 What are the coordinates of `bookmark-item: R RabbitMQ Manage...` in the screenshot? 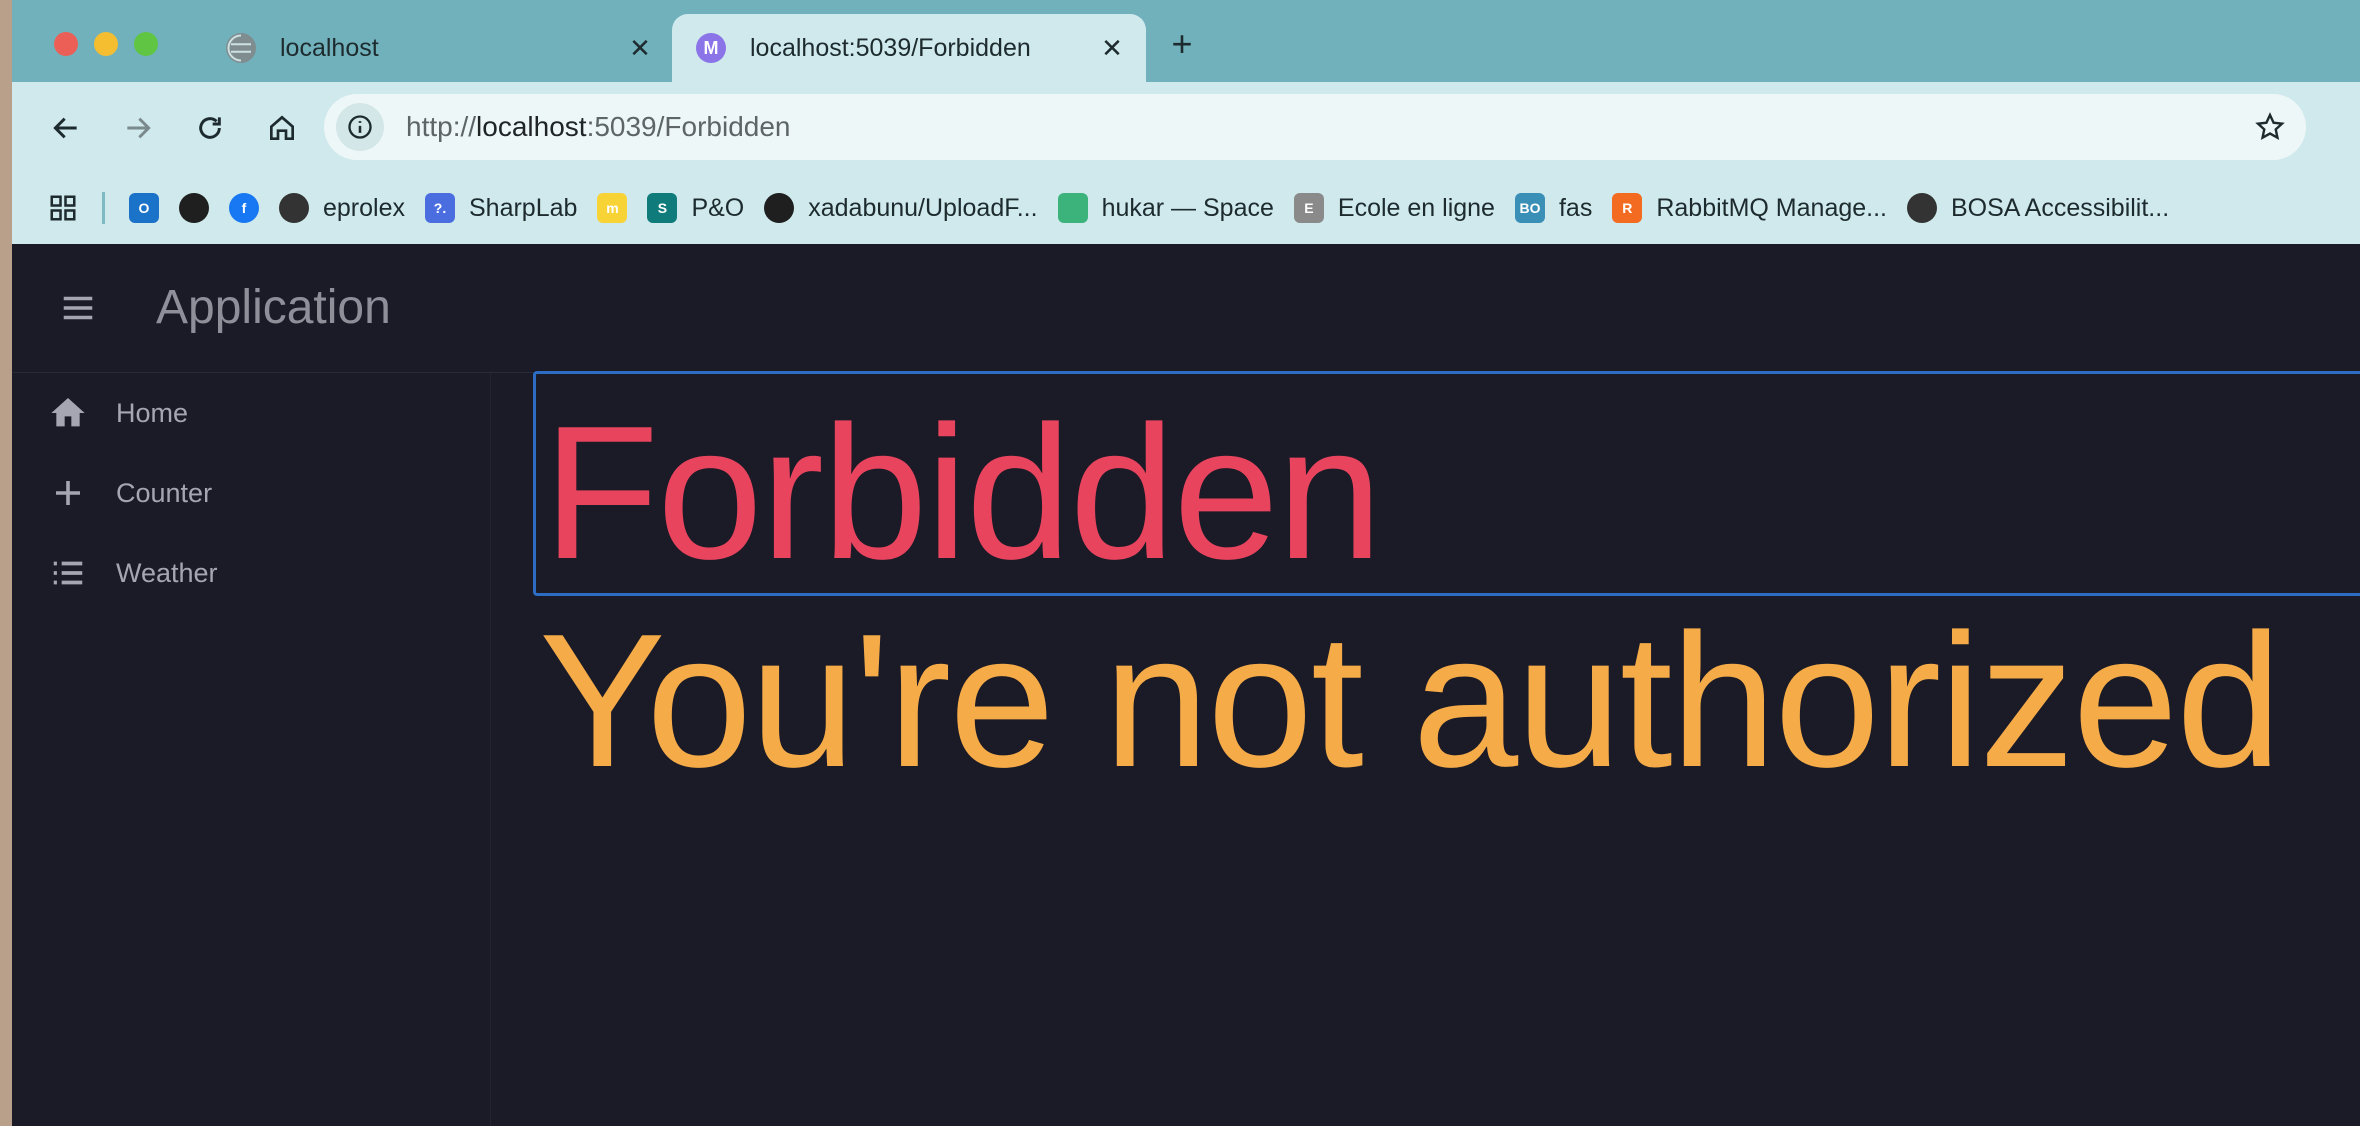 It's located at (1749, 208).